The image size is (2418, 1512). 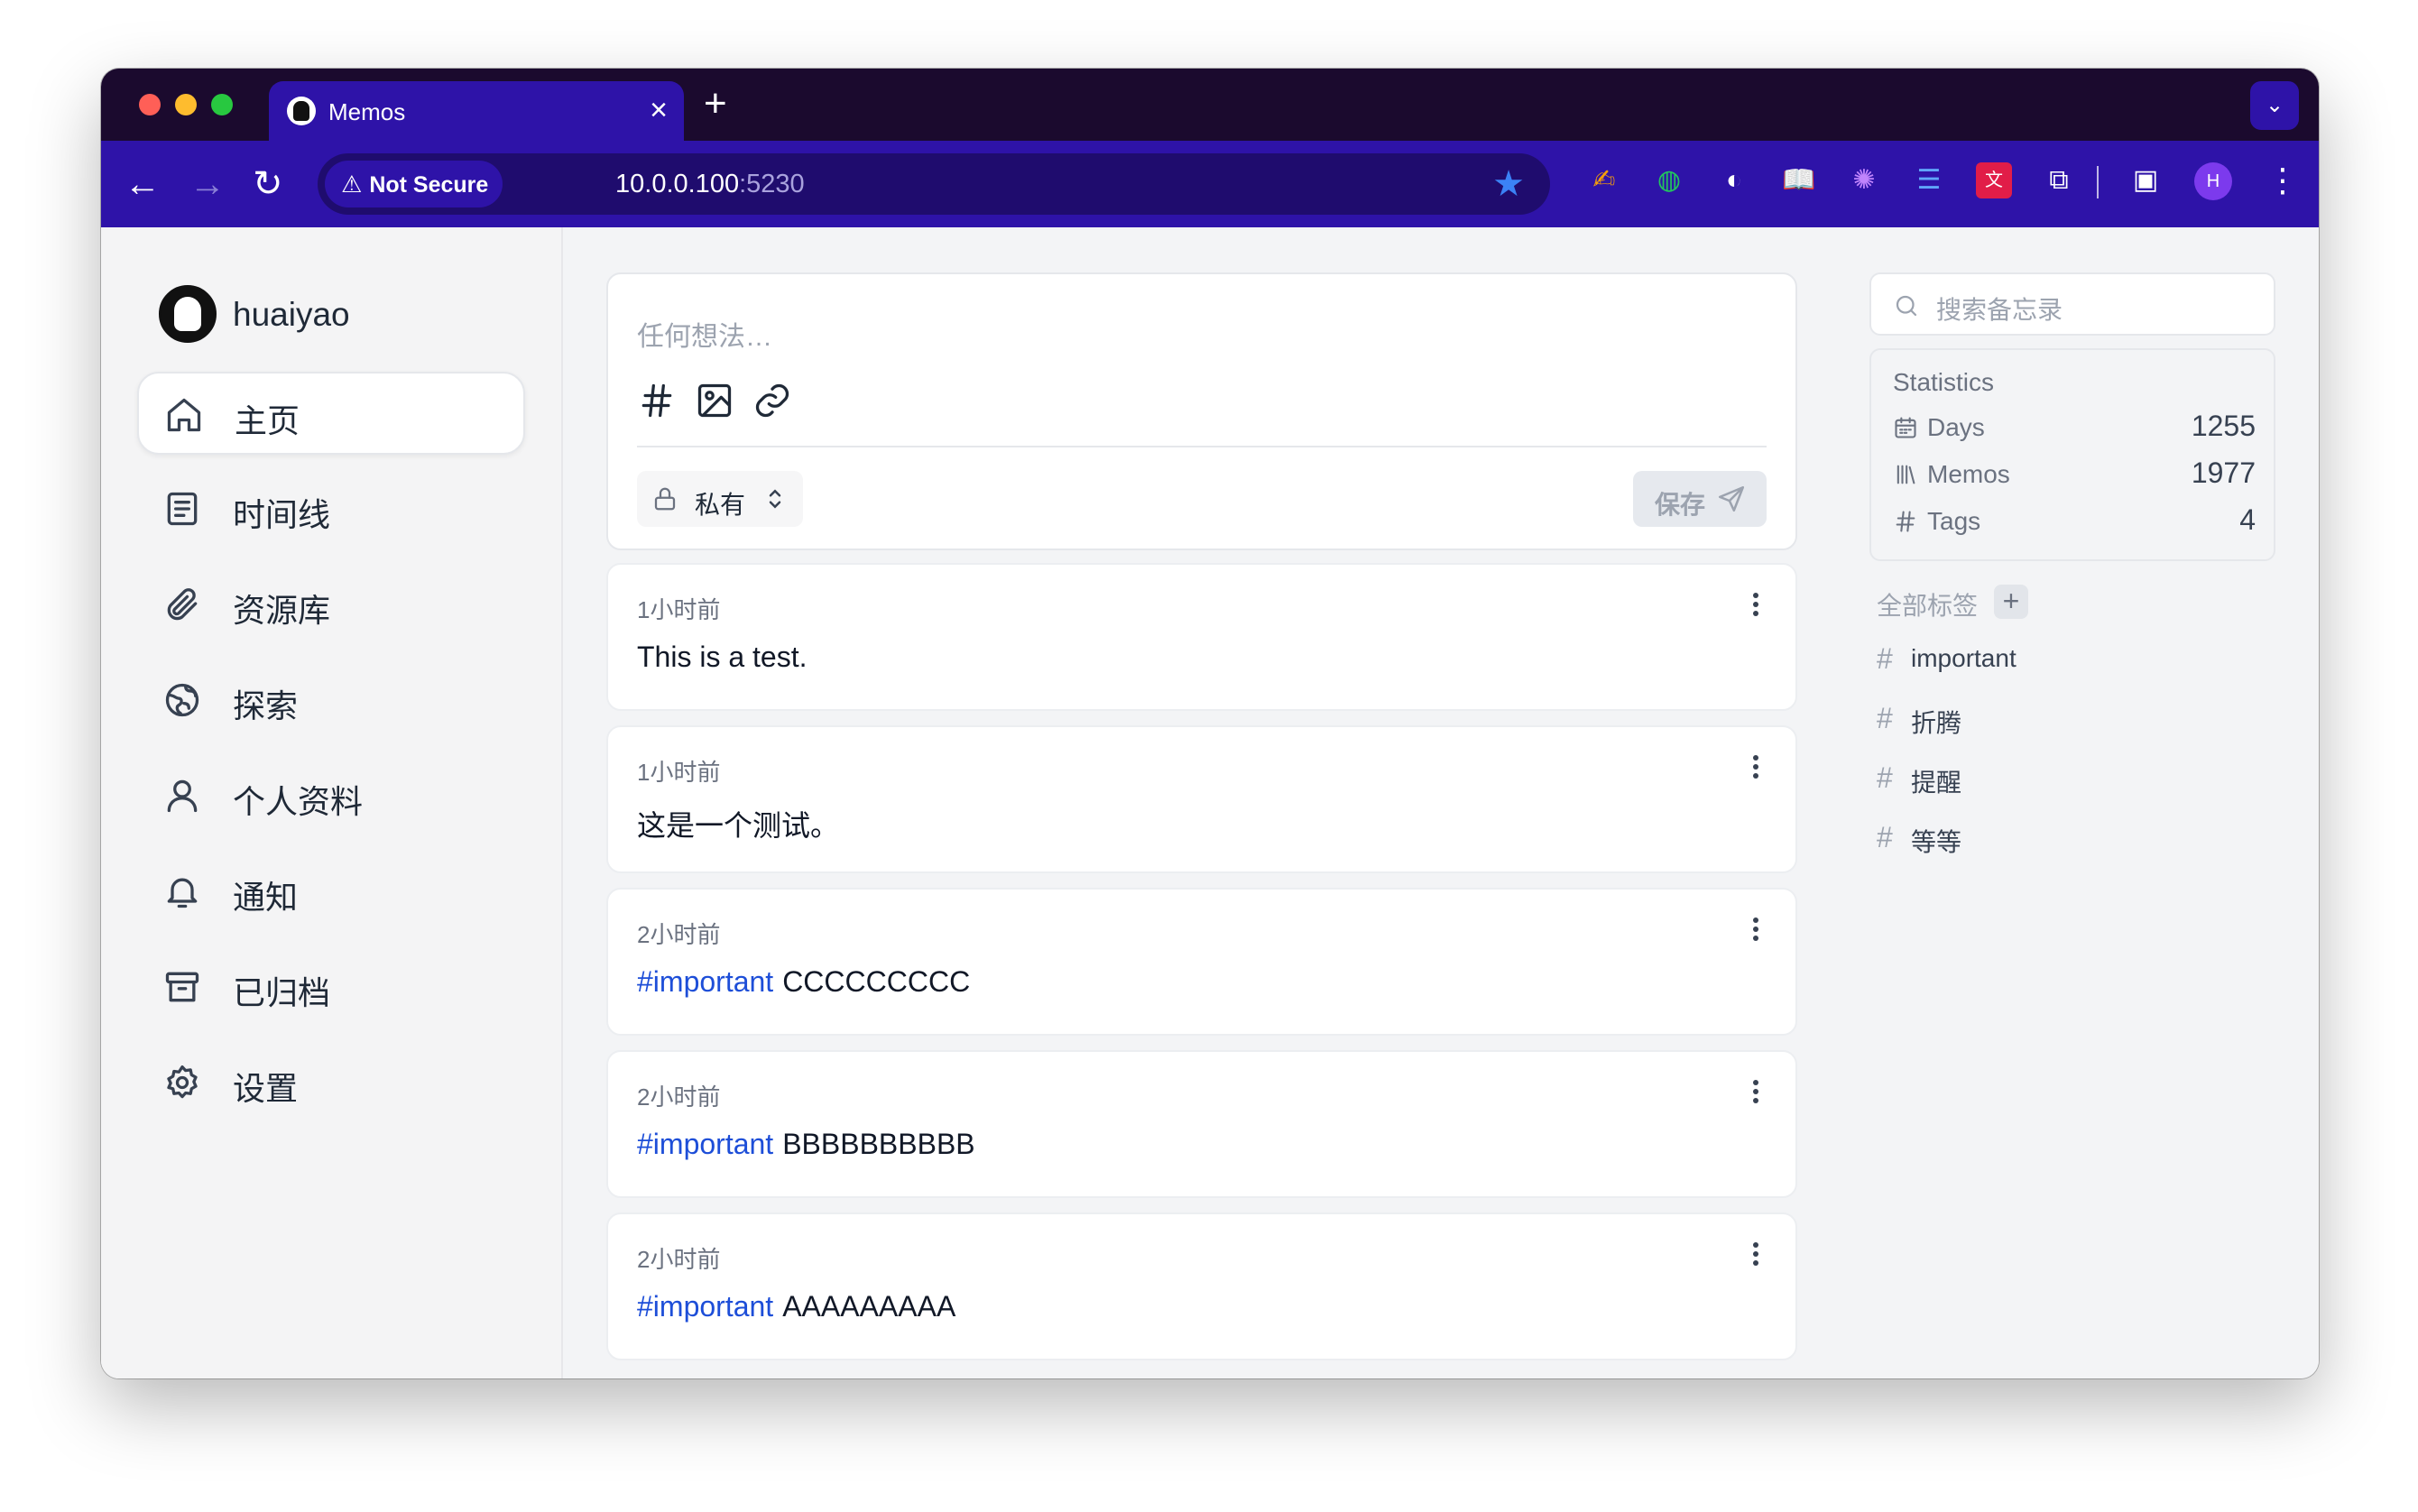 What do you see at coordinates (934, 184) in the screenshot?
I see `address-bar: ⚠ Not Secure 10.0.0.100:5230 ★` at bounding box center [934, 184].